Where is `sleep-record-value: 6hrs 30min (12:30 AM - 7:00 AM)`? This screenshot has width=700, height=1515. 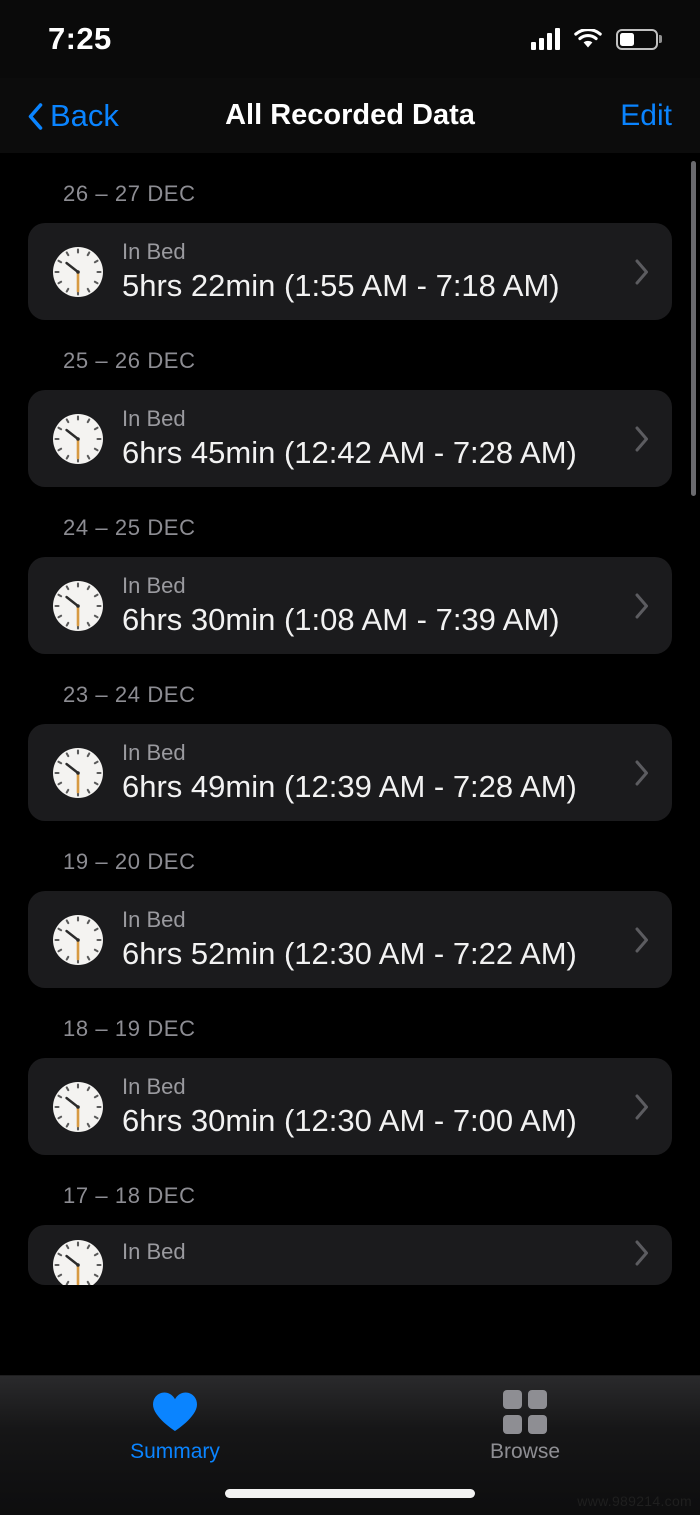
sleep-record-value: 6hrs 30min (12:30 AM - 7:00 AM) is located at coordinates (349, 1120).